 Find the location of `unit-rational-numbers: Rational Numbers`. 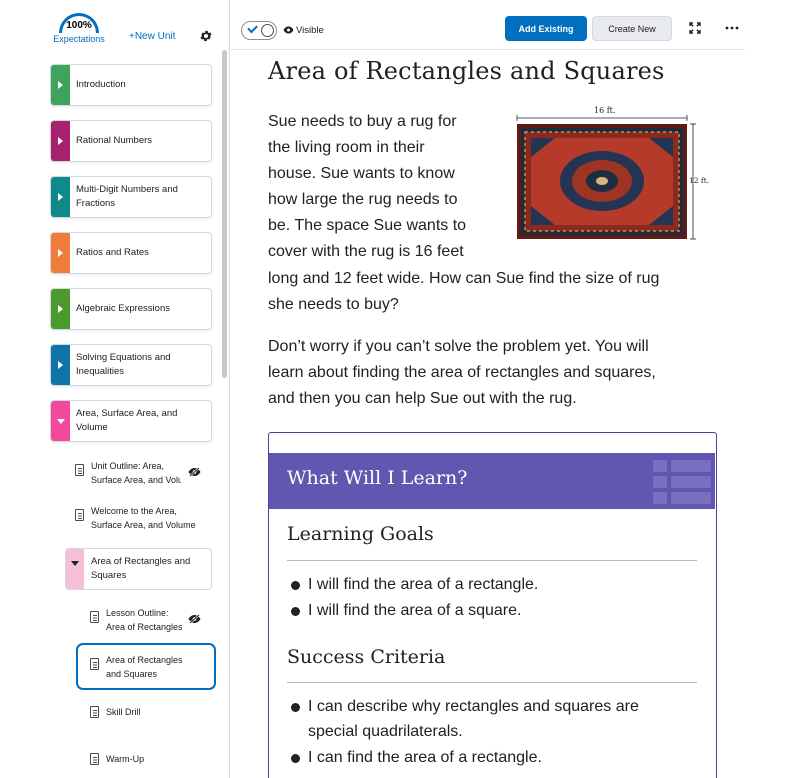

unit-rational-numbers: Rational Numbers is located at coordinates (131, 141).